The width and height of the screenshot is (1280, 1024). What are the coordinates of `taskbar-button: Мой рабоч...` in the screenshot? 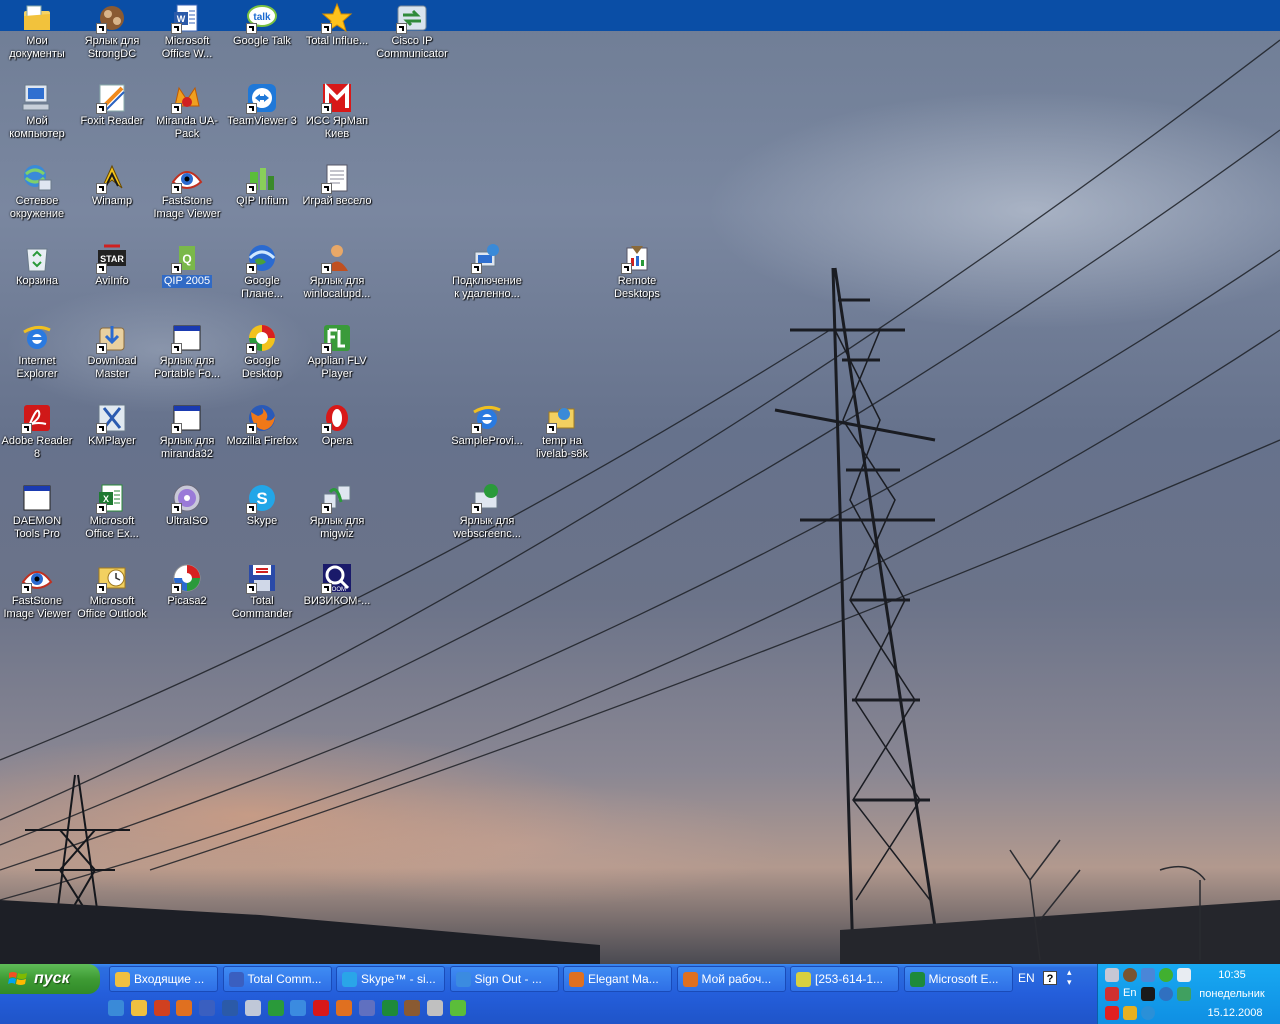 It's located at (731, 979).